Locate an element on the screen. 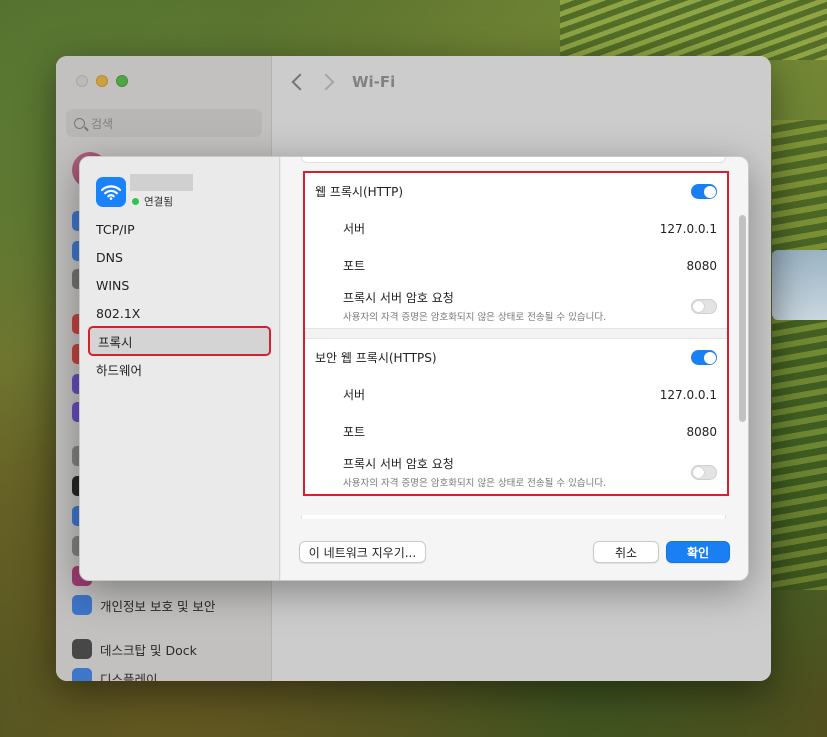 This screenshot has height=737, width=827. https-proxy-title: 보안 웹 프록시(HTTPS) is located at coordinates (376, 358).